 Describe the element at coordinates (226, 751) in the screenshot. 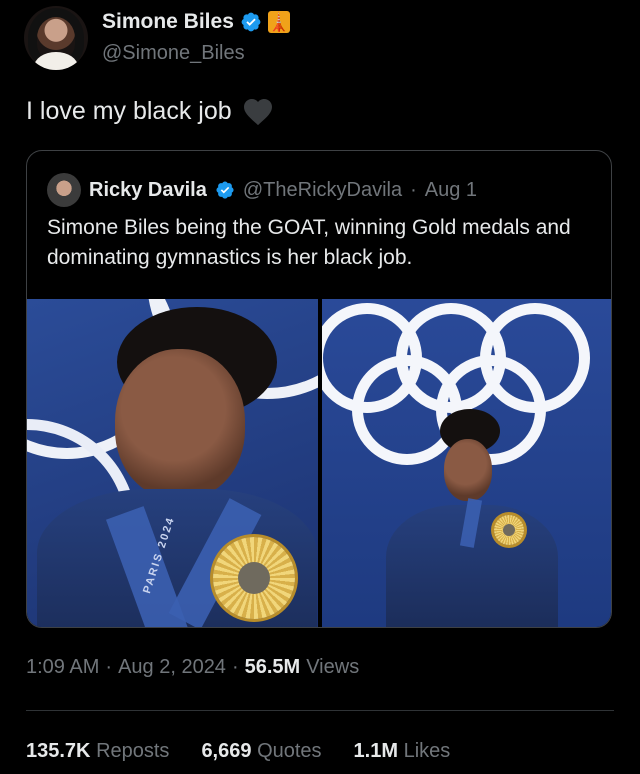

I see `quotes-count: 6,669` at that location.